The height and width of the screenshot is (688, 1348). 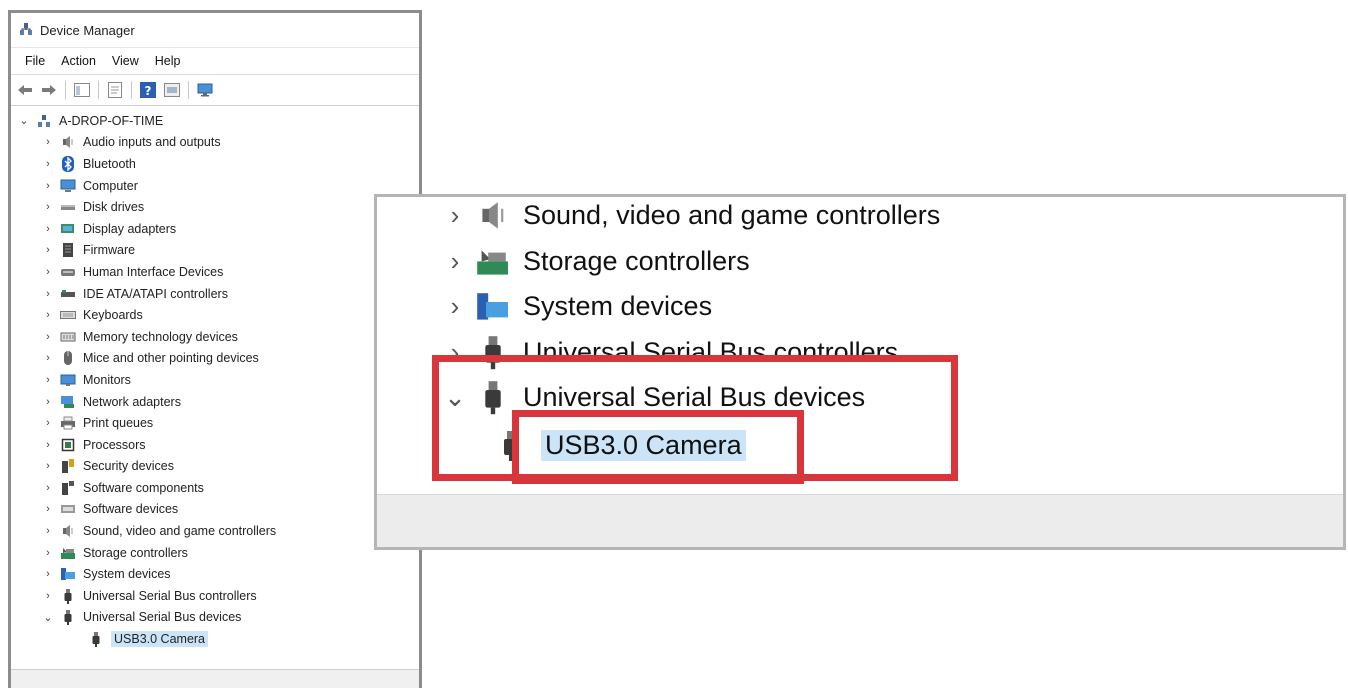 I want to click on tree-item-universal-serial-bus-controllers: › Universal Serial Bus controllers, so click(x=215, y=596).